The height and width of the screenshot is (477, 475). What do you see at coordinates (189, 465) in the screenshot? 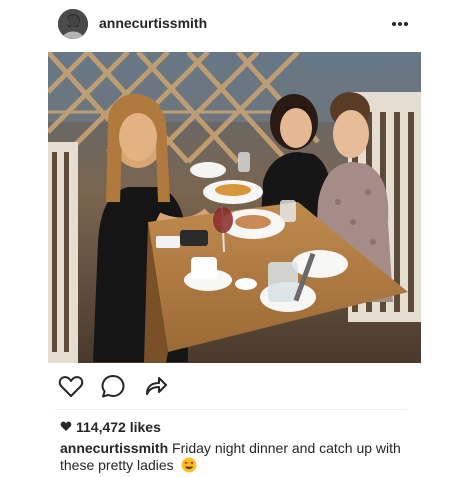
I see `heart-eyes-emoji-icon` at bounding box center [189, 465].